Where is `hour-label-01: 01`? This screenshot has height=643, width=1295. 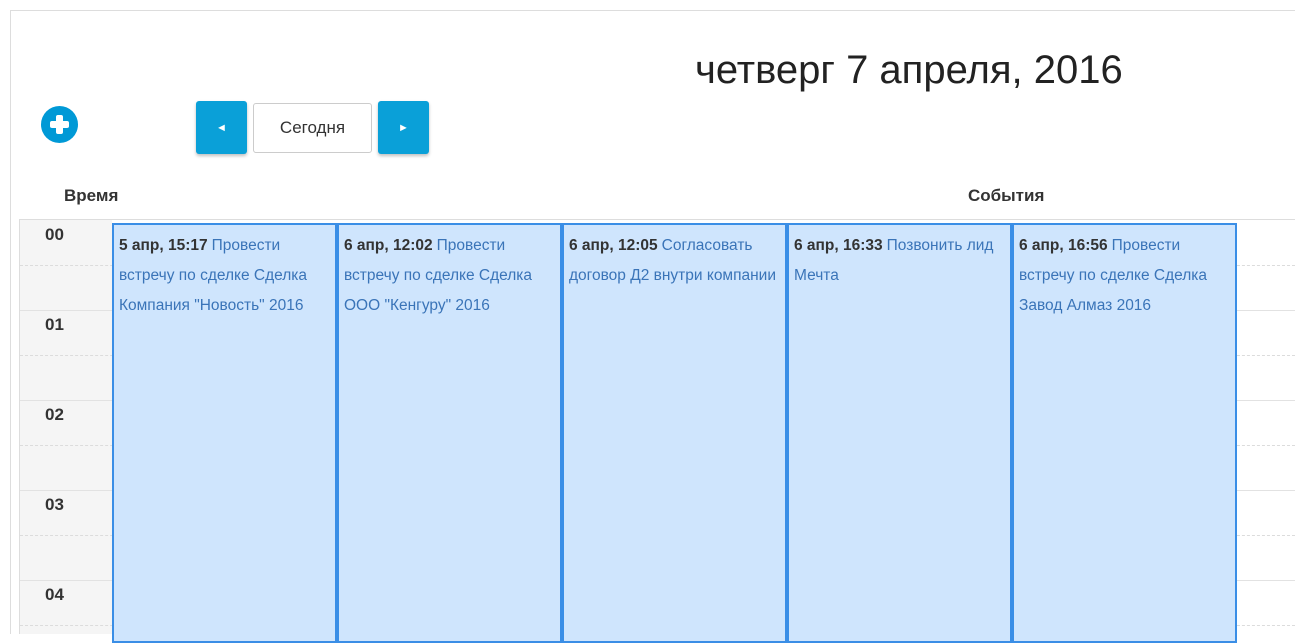
hour-label-01: 01 is located at coordinates (54, 324).